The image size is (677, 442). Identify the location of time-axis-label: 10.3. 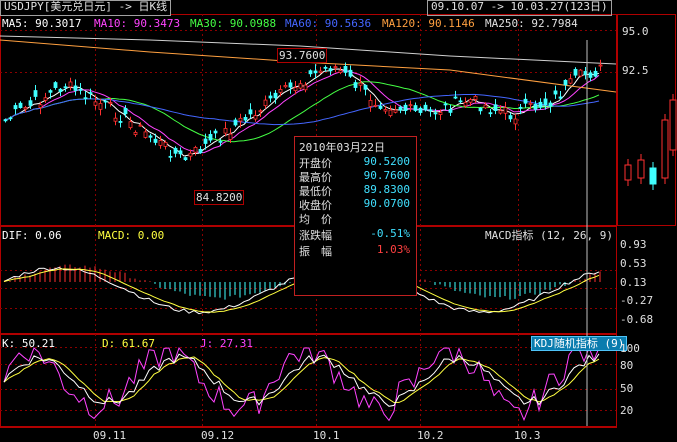
(527, 435).